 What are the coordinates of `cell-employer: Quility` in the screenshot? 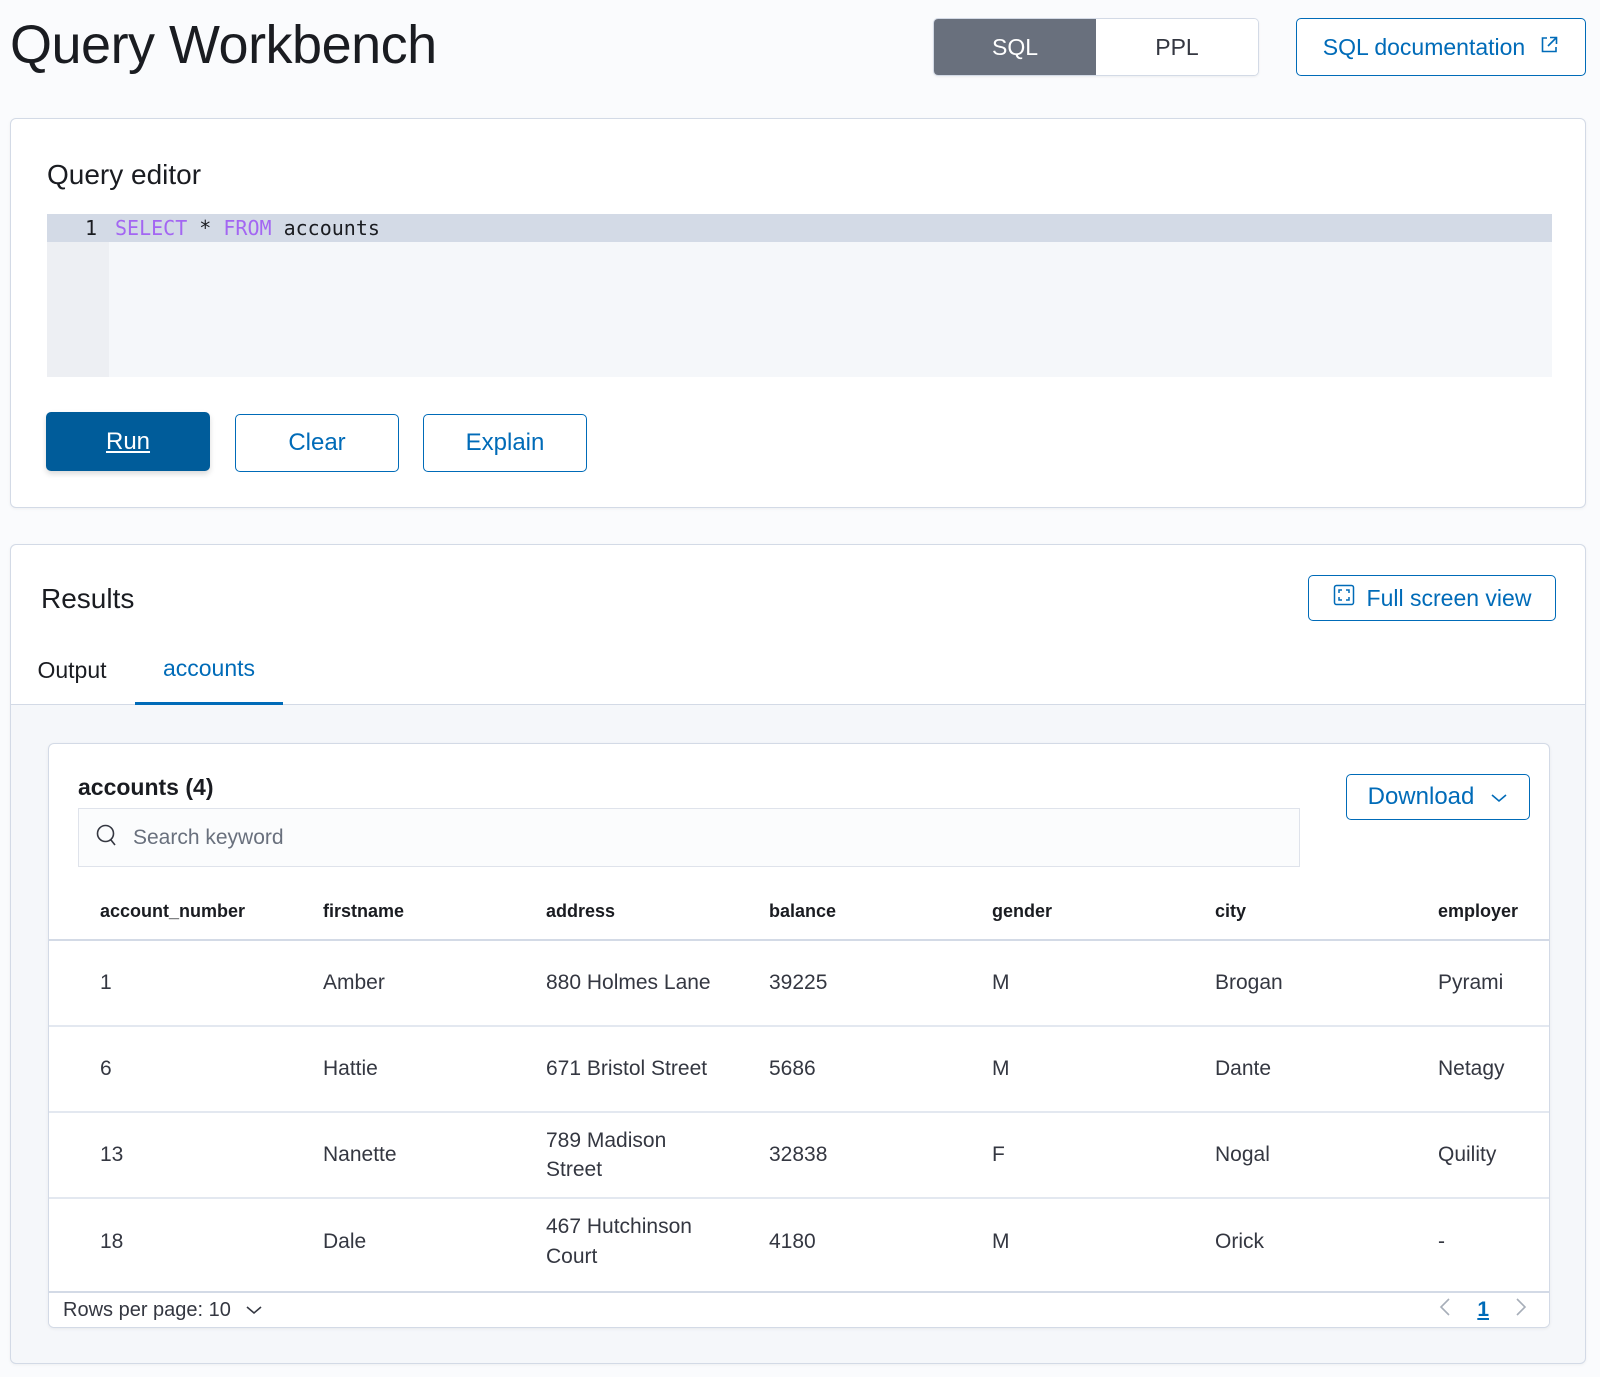 It's located at (1468, 1155).